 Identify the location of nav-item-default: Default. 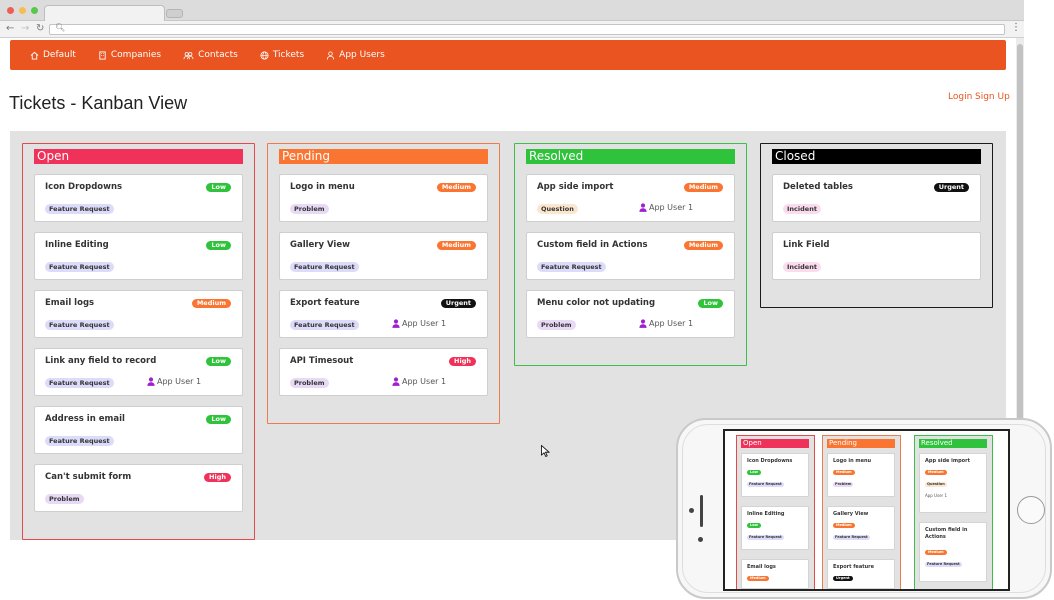
(53, 55).